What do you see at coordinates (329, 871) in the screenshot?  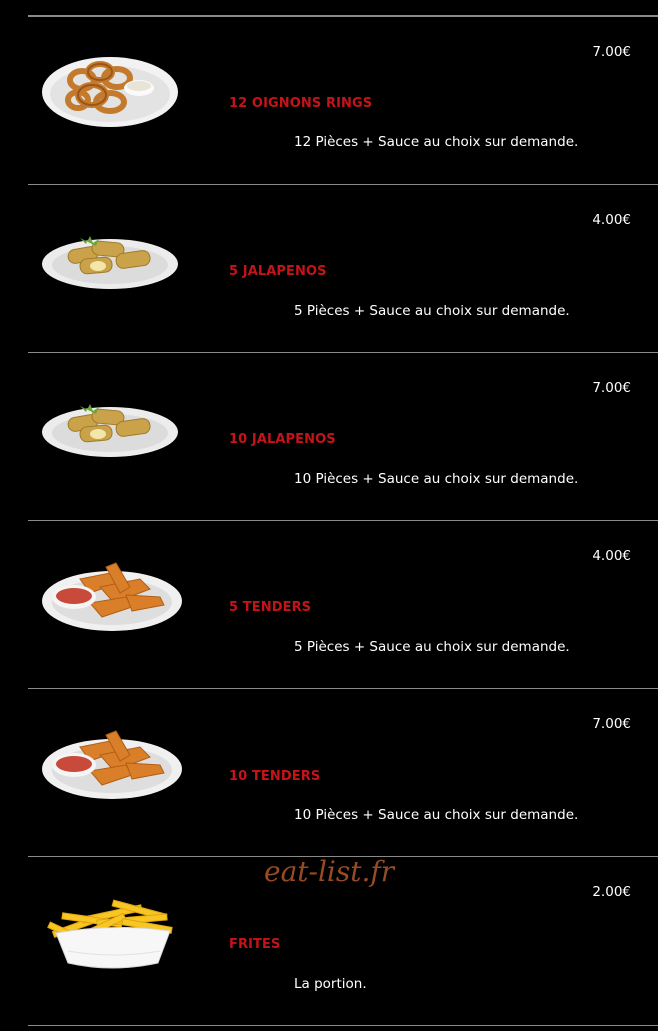 I see `watermark: eat-list.fr` at bounding box center [329, 871].